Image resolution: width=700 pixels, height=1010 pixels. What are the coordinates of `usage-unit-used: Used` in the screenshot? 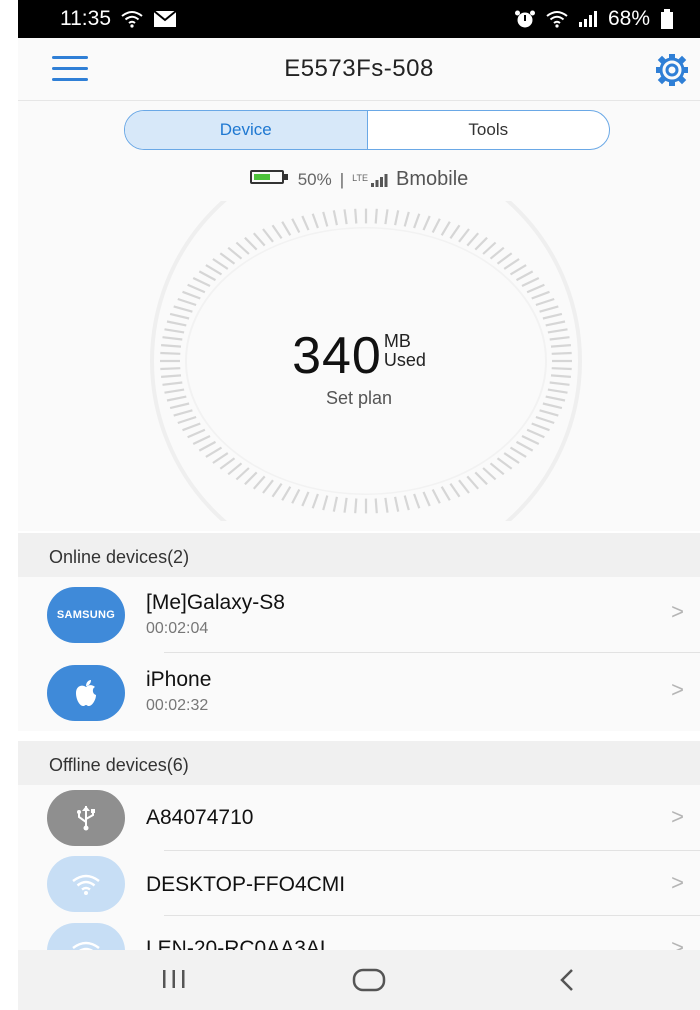 It's located at (404, 360).